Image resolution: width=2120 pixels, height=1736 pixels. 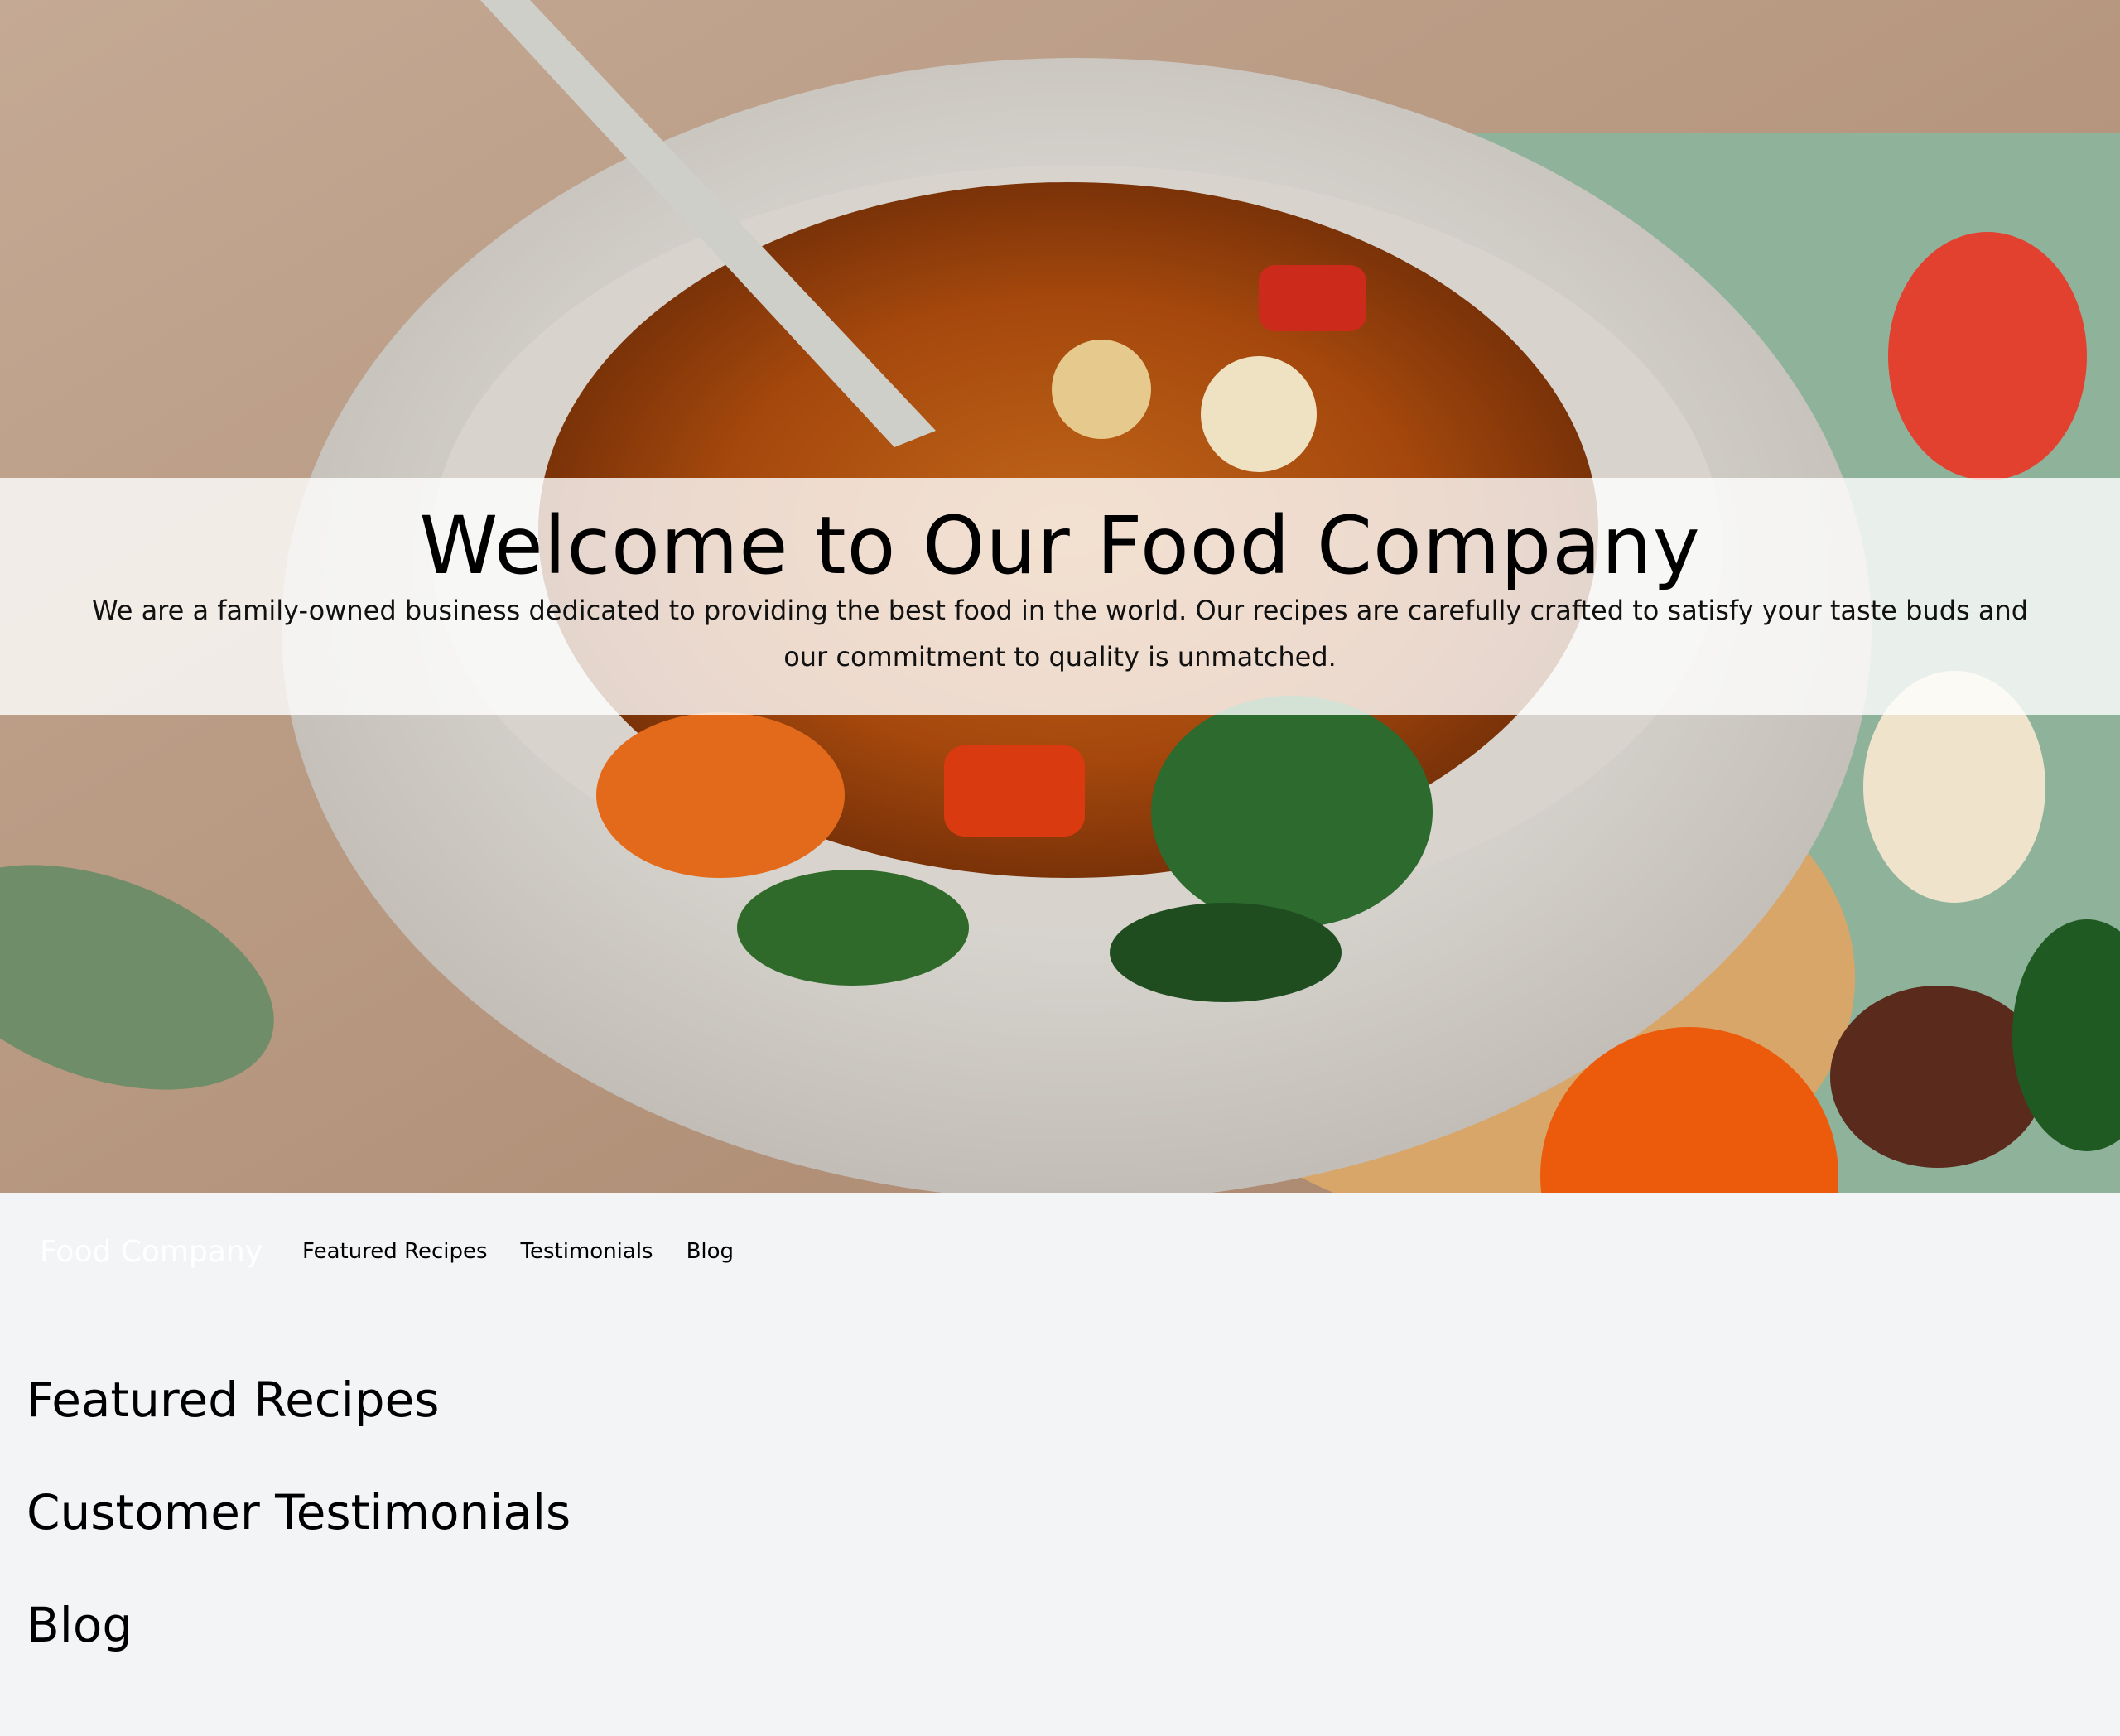 I want to click on featured-recipes-section: Featured Recipes, so click(x=298, y=1423).